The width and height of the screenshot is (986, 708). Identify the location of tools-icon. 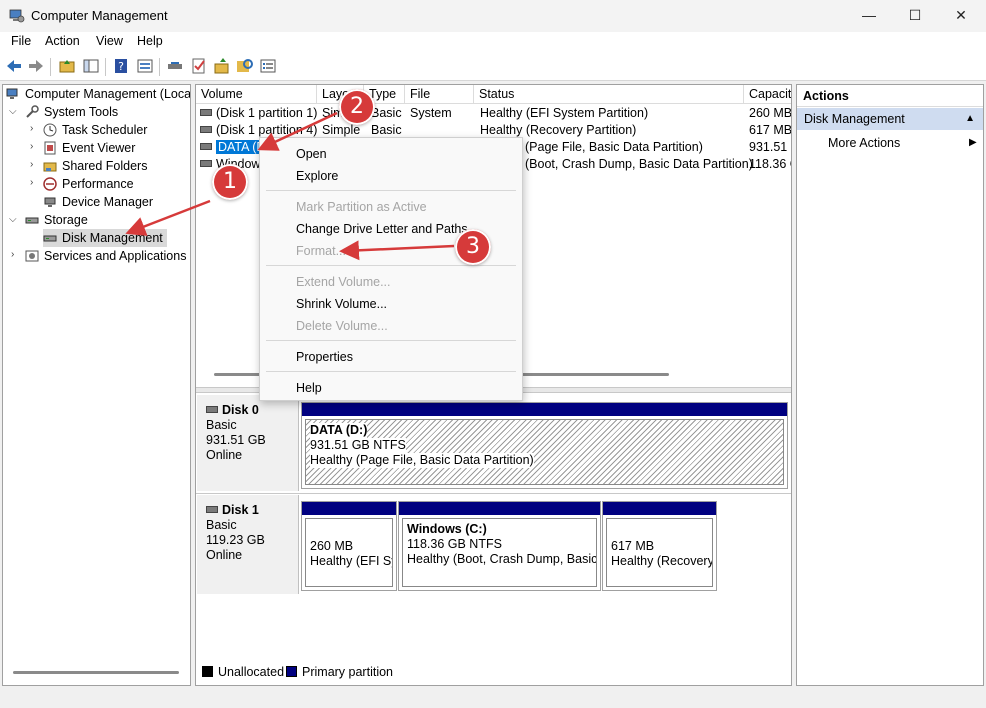
(32, 111).